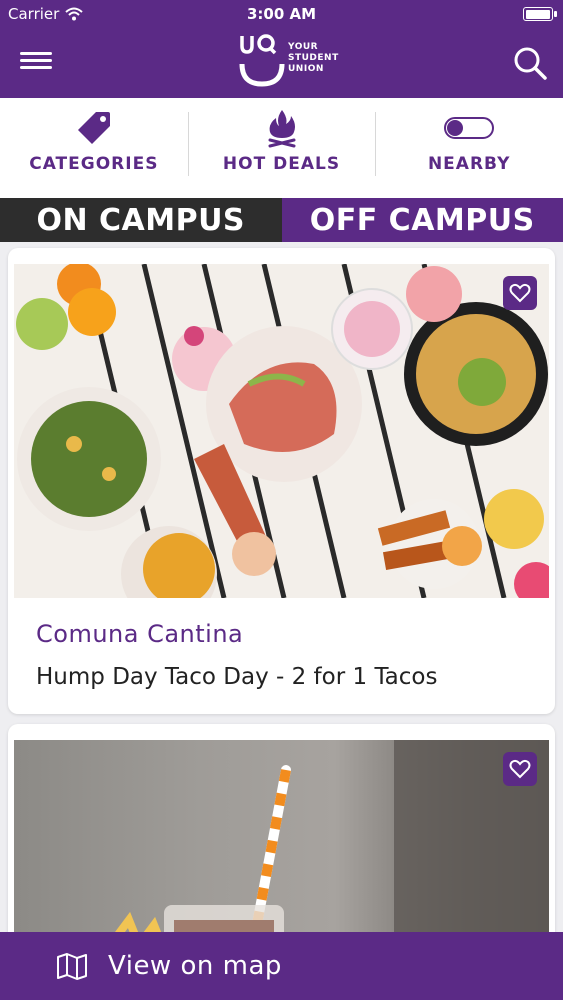 This screenshot has width=563, height=1000. I want to click on filter-categories: CATEGORIES, so click(94, 148).